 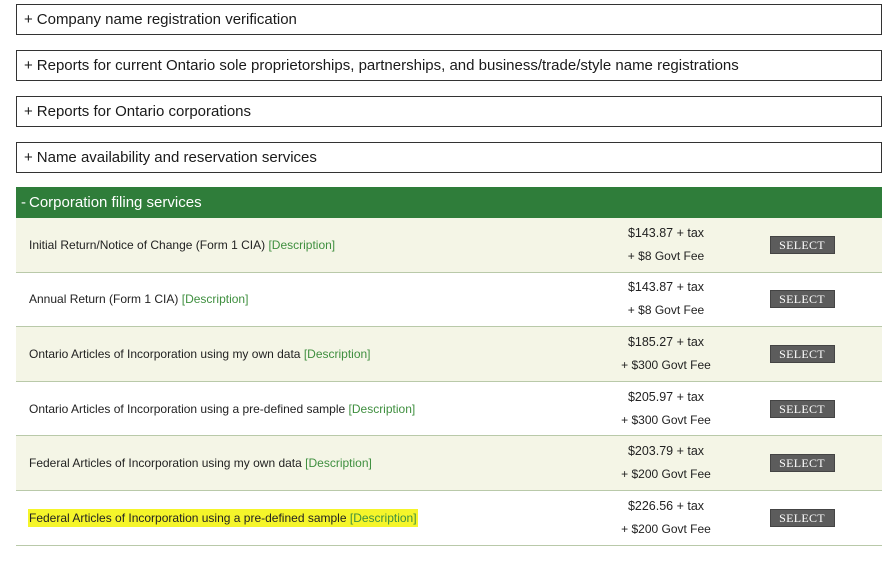 I want to click on panel-header-label: Corporation filing services, so click(x=115, y=202).